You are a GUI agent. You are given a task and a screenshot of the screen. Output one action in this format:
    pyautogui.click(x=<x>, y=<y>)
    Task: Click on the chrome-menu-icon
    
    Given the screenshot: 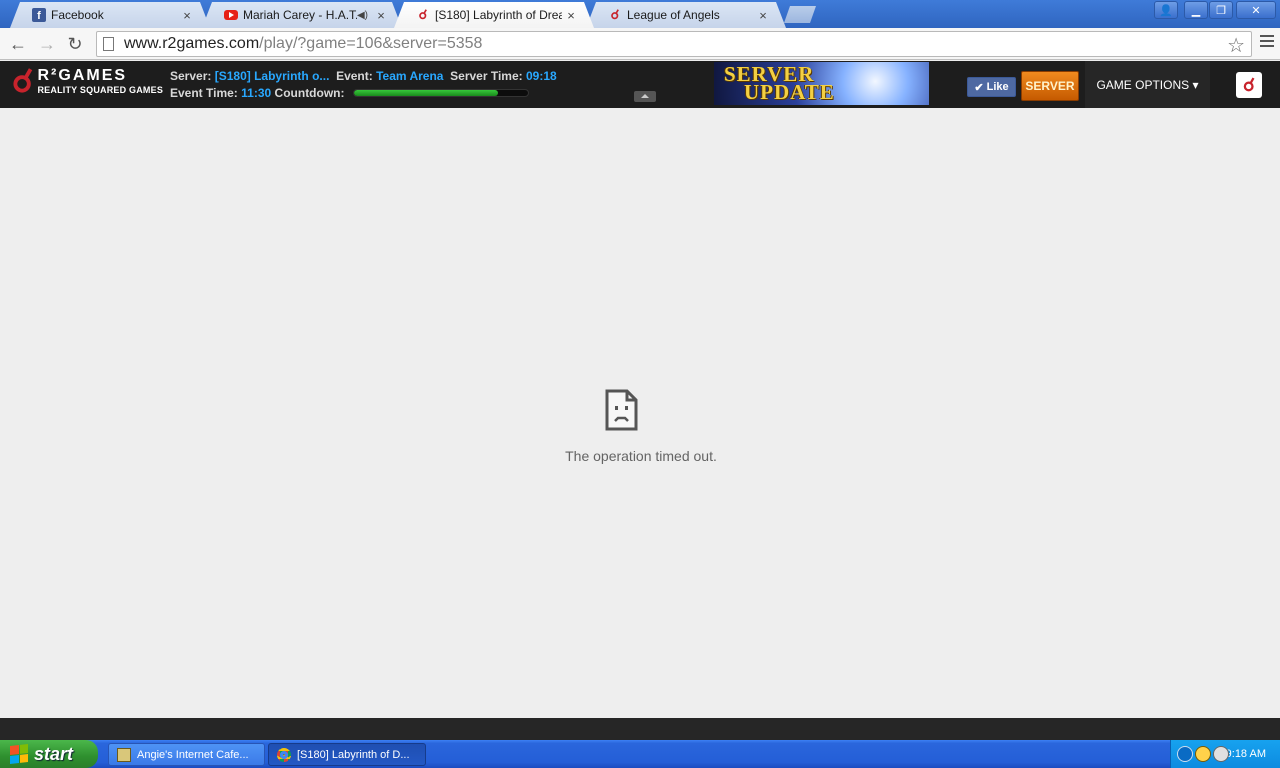 What is the action you would take?
    pyautogui.click(x=1267, y=43)
    